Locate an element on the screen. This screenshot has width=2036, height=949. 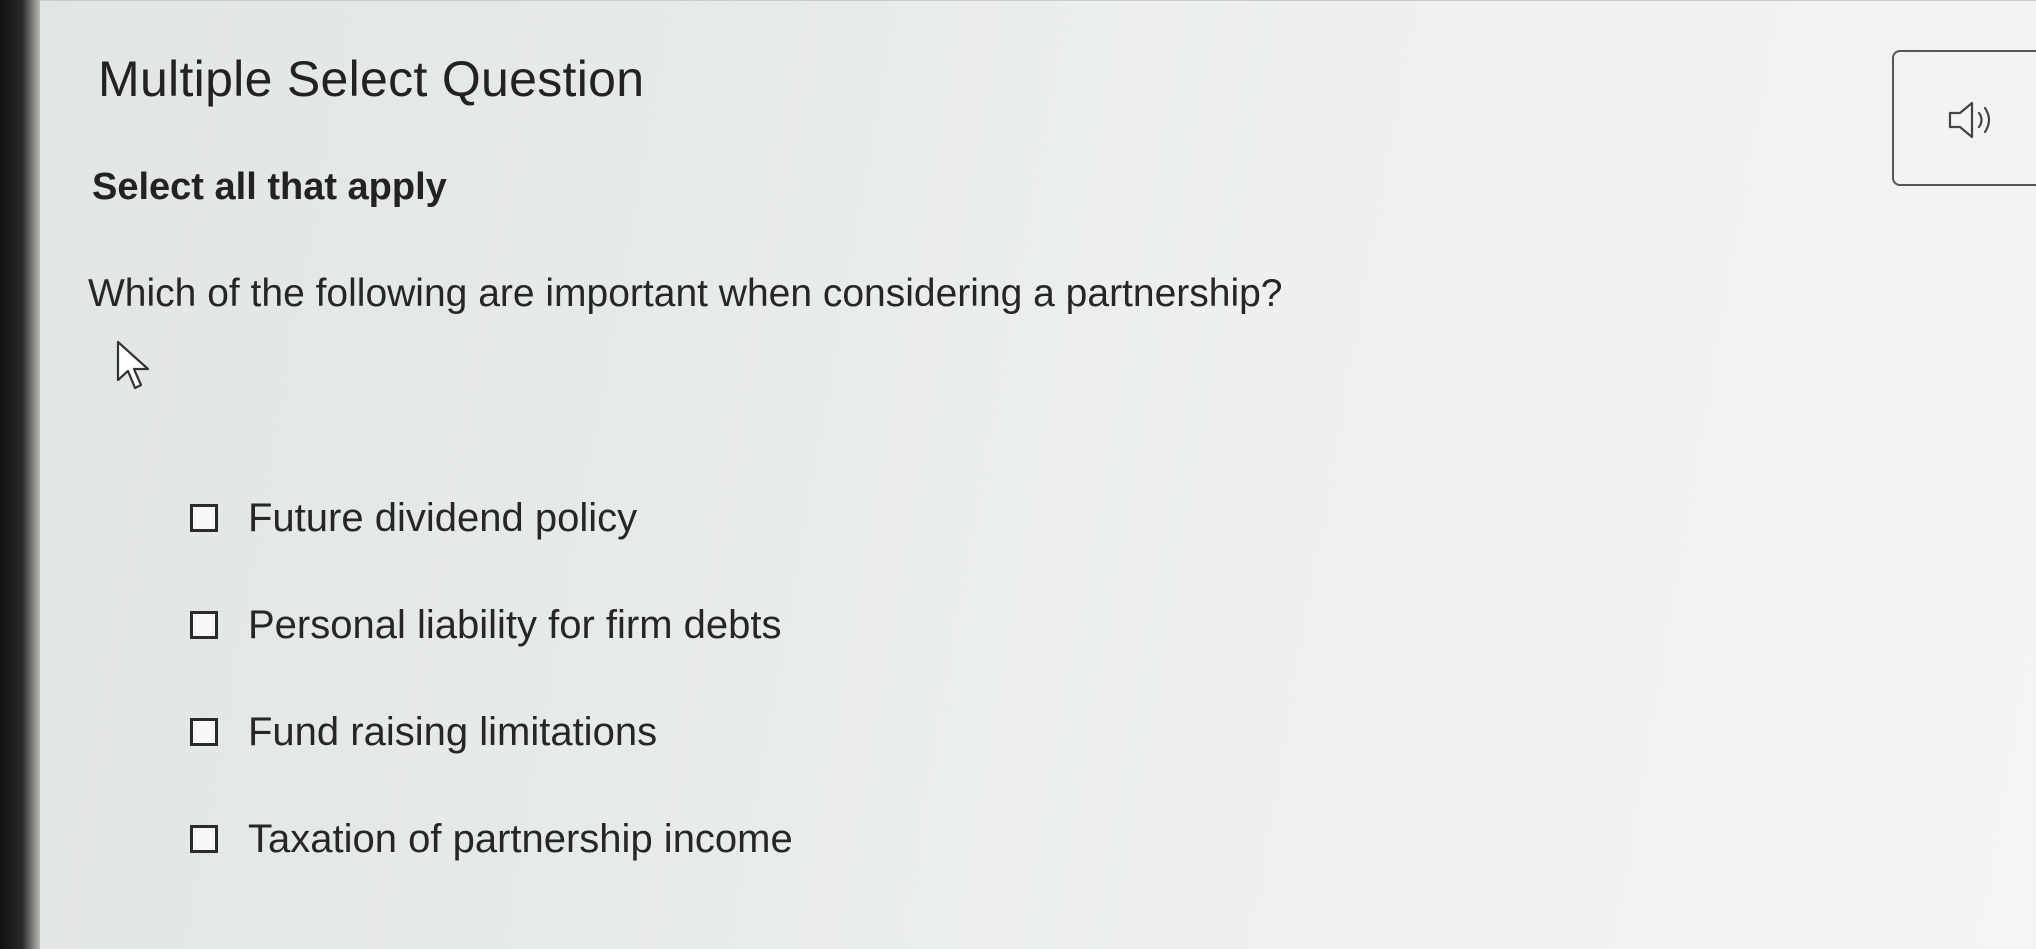
option-label: Fund raising limitations is located at coordinates (453, 731).